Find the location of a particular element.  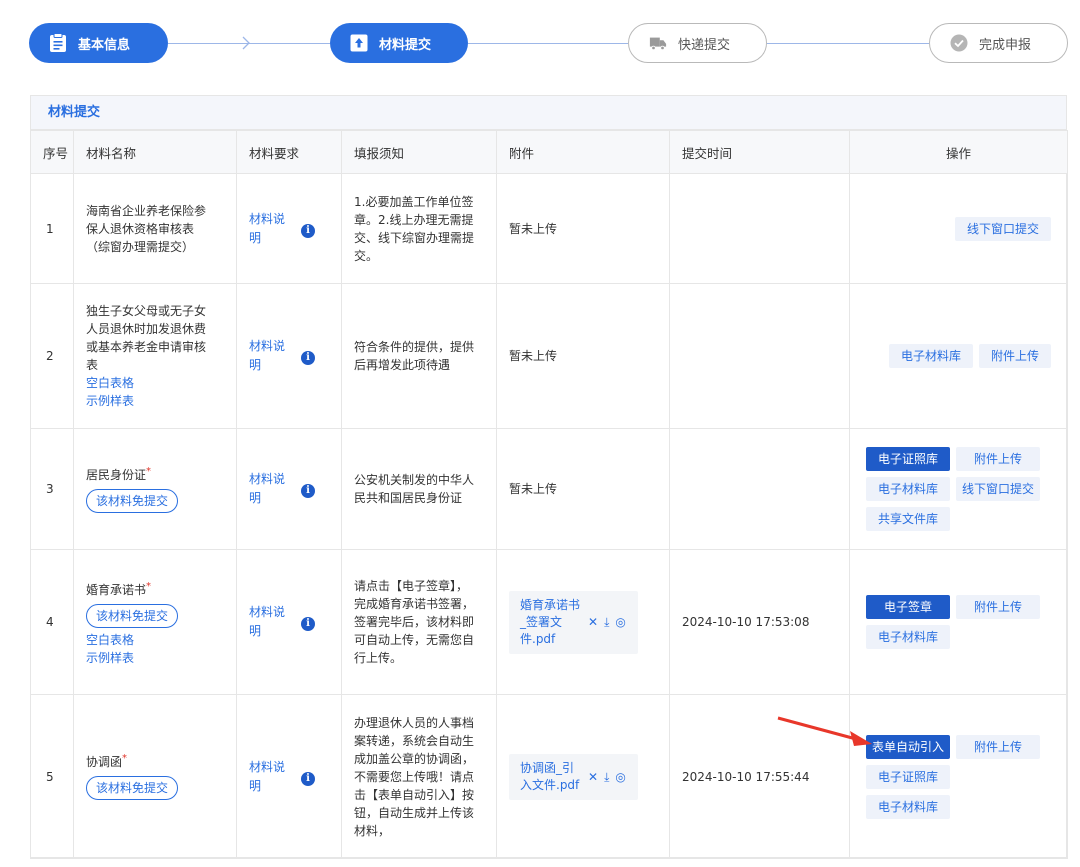

material-name-cell: 海南省企业养老保险参保人退休资格审核表（综窗办理需提交） is located at coordinates (155, 228).